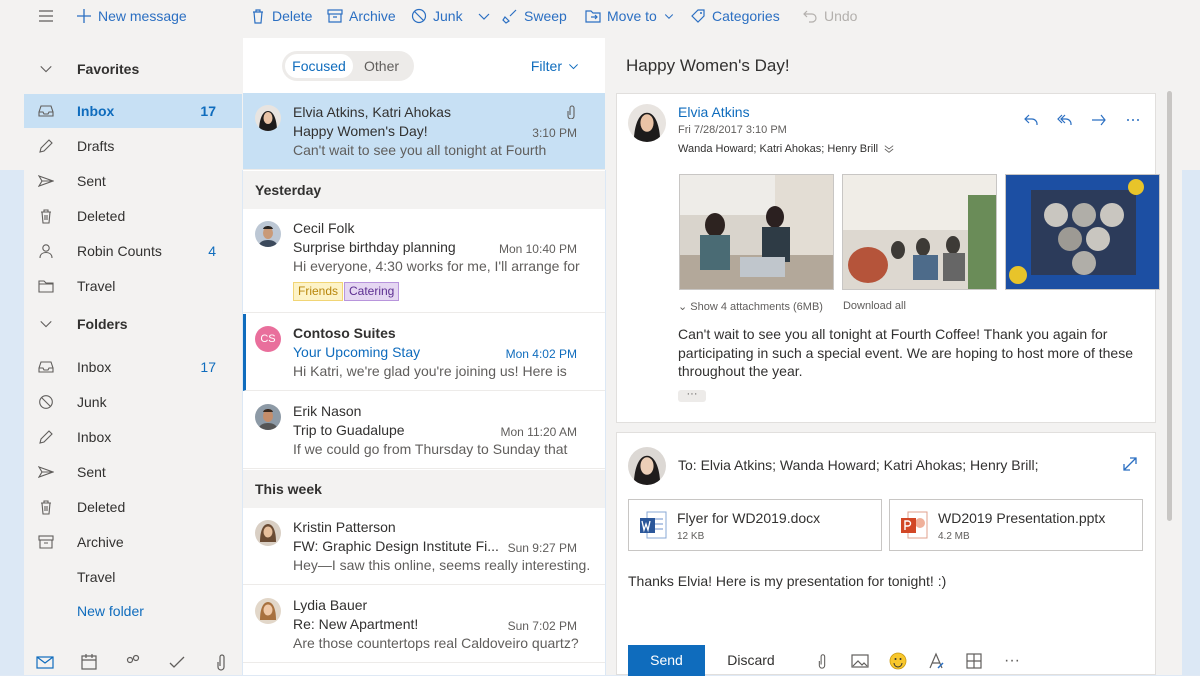  What do you see at coordinates (133, 507) in the screenshot?
I see `folder-item-deleted: Deleted` at bounding box center [133, 507].